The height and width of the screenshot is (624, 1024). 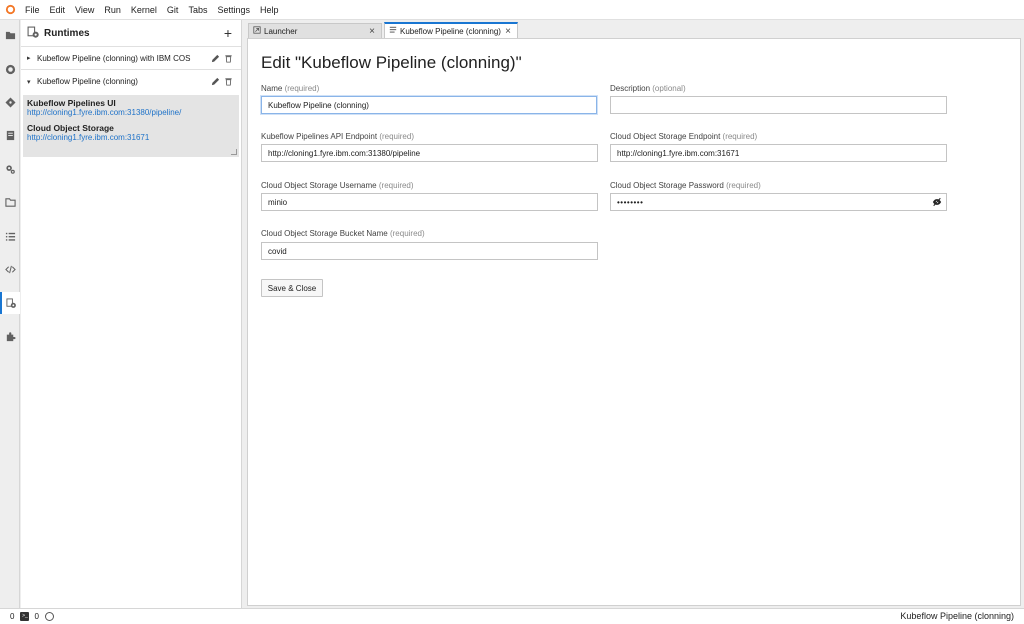 What do you see at coordinates (71, 103) in the screenshot?
I see `kfp-ui-label: Kubeflow Pipelines UI` at bounding box center [71, 103].